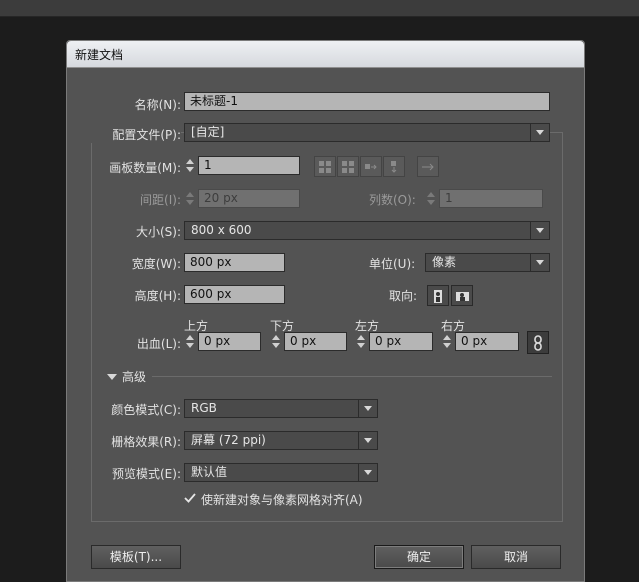  What do you see at coordinates (112, 377) in the screenshot?
I see `collapse-triangle-icon` at bounding box center [112, 377].